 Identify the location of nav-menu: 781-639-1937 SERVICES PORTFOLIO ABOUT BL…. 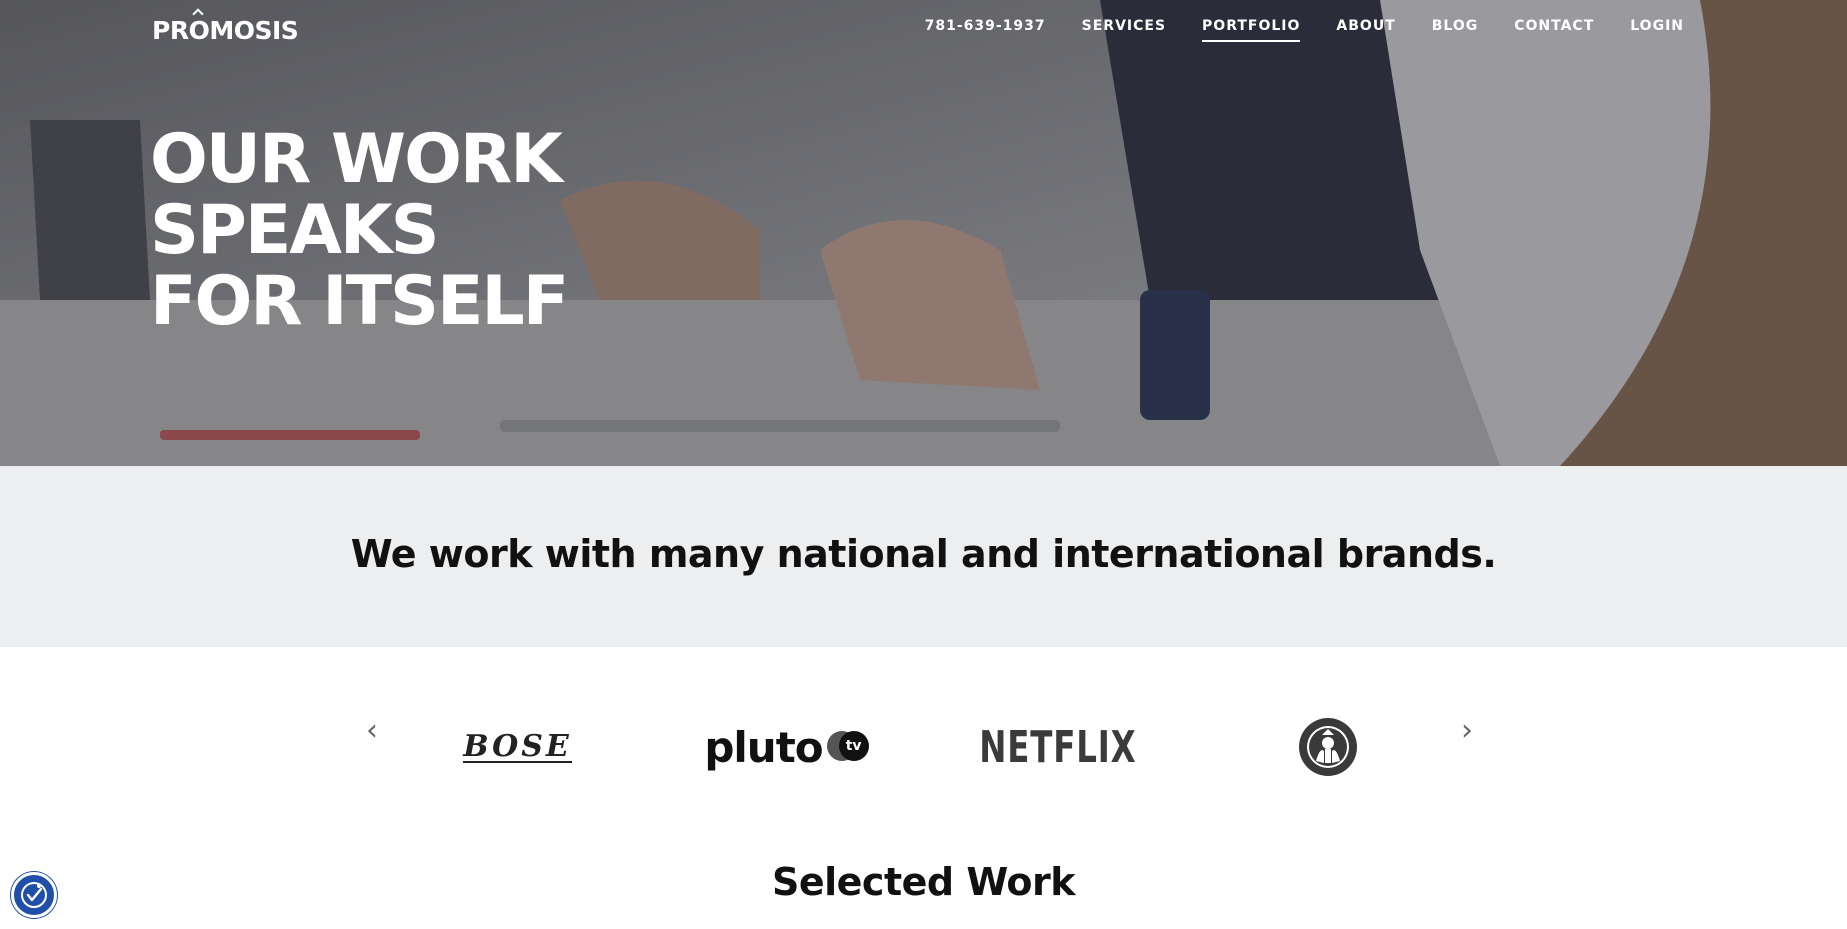
(1304, 30).